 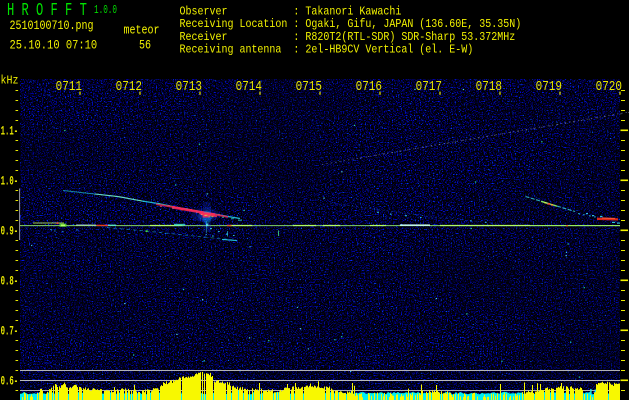 What do you see at coordinates (69, 86) in the screenshot?
I see `svg-text: 0711` at bounding box center [69, 86].